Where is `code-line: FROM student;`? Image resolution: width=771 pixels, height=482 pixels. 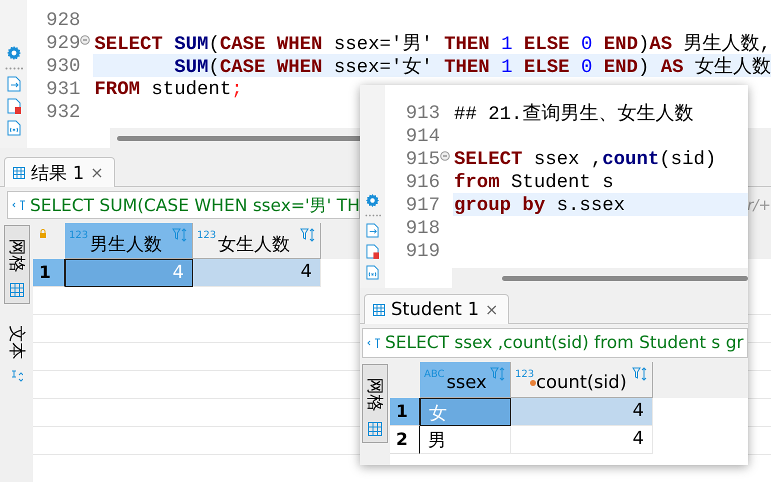 code-line: FROM student; is located at coordinates (168, 89).